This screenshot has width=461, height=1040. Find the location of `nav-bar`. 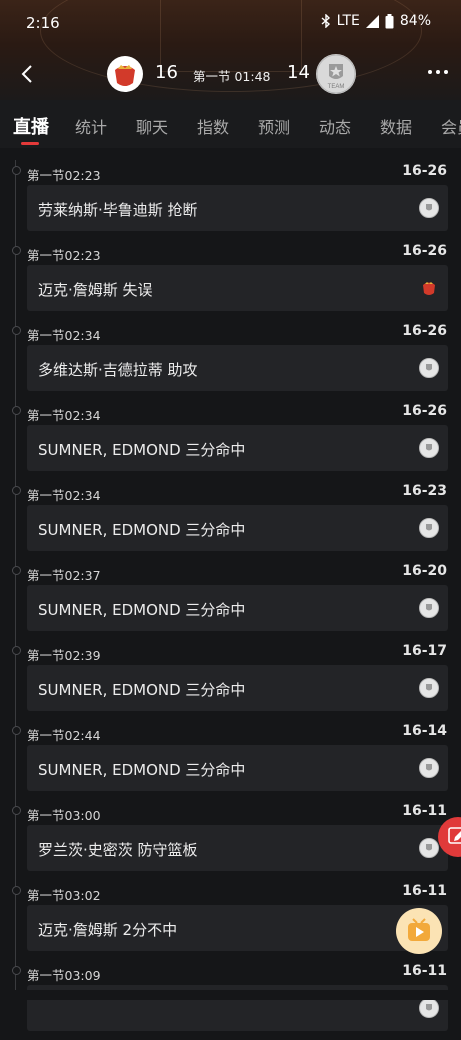

nav-bar is located at coordinates (230, 995).